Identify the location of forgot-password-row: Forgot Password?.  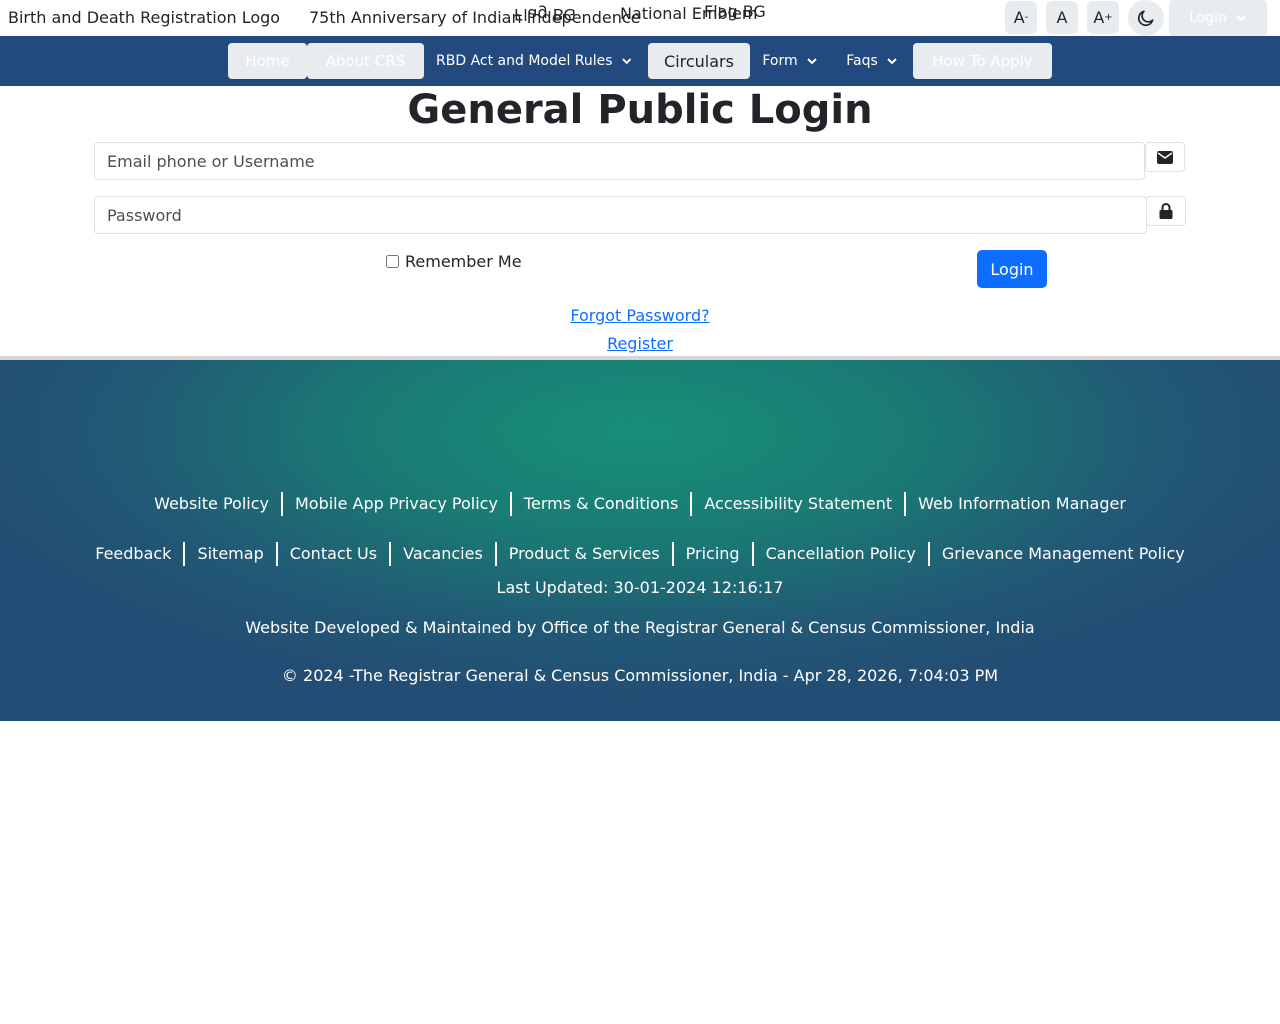
(640, 315).